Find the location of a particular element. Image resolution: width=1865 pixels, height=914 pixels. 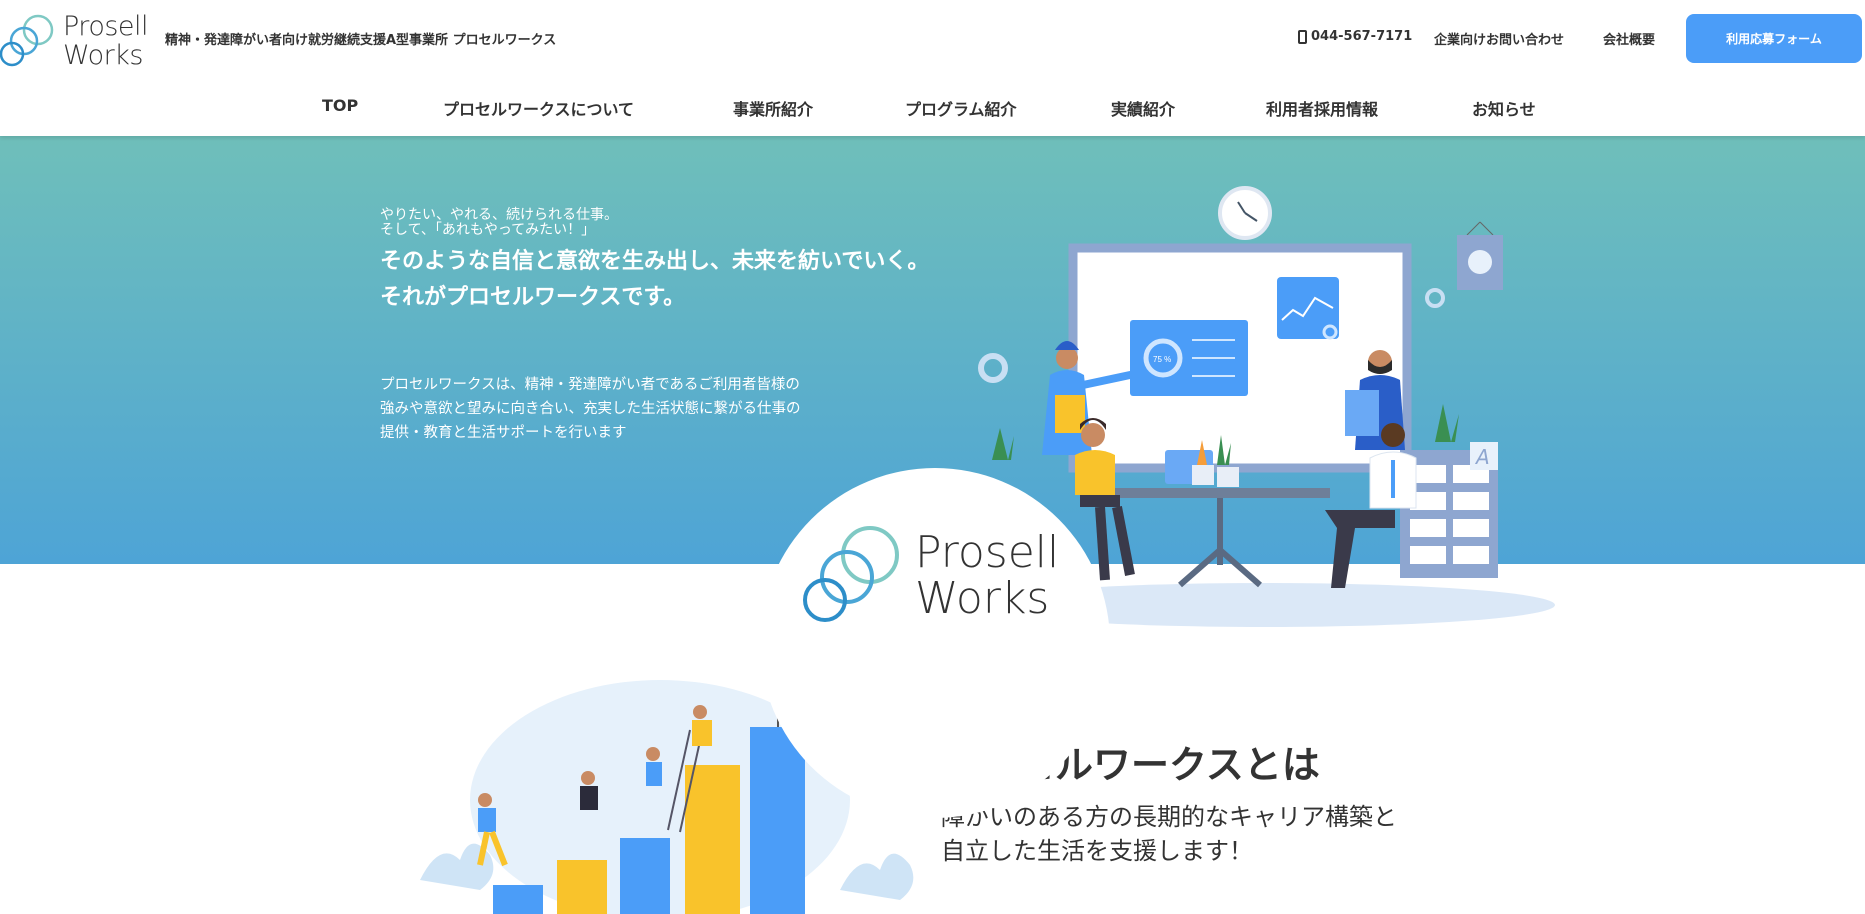

hero-headline-line1: そのような自信と意欲を生み出し、未来を紡いでいく。 is located at coordinates (655, 261).